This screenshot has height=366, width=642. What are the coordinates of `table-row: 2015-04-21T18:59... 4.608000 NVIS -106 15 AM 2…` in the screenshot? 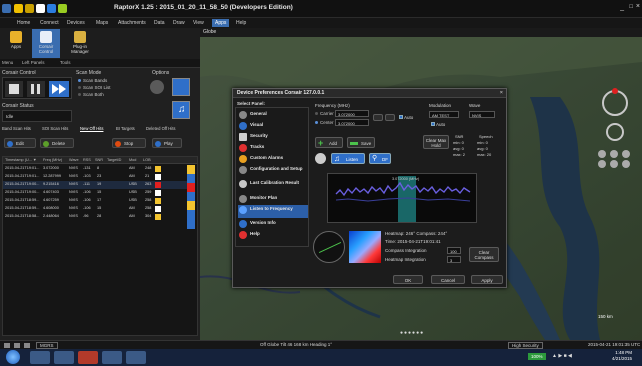 It's located at (95, 209).